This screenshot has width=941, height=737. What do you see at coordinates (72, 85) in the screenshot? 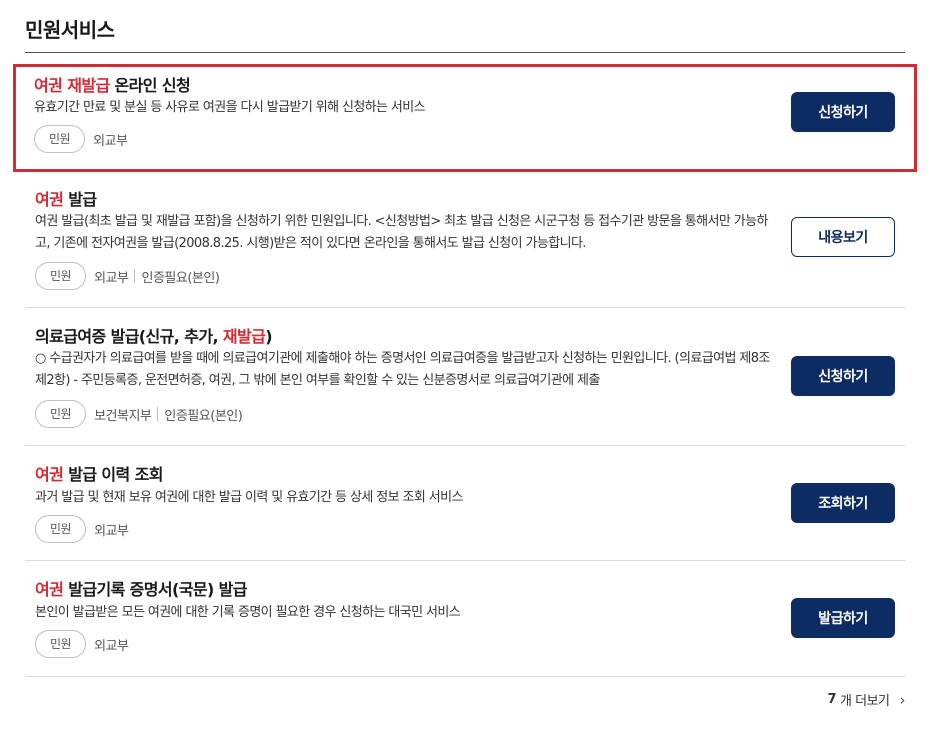
I see `title-highlight: 여권 재발급` at bounding box center [72, 85].